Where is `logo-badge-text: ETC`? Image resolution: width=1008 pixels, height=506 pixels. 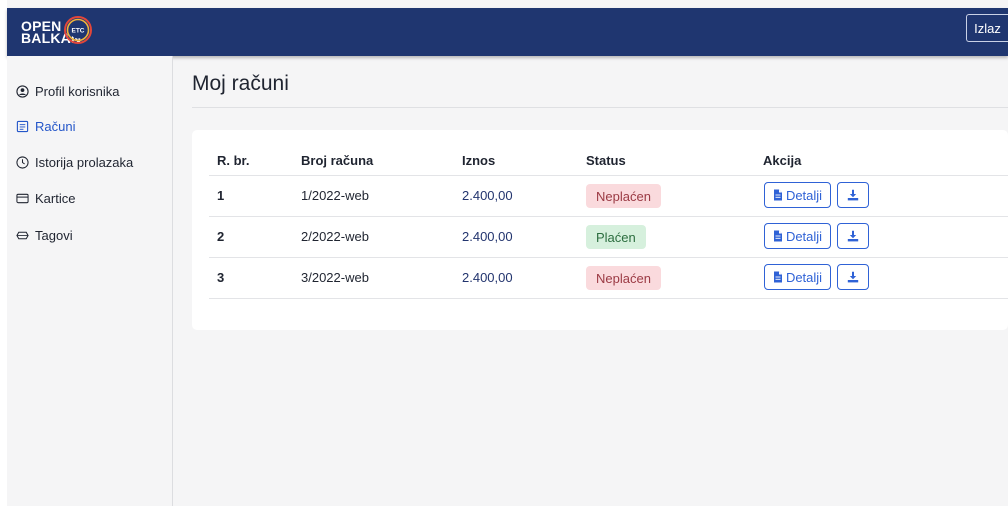
logo-badge-text: ETC is located at coordinates (78, 31).